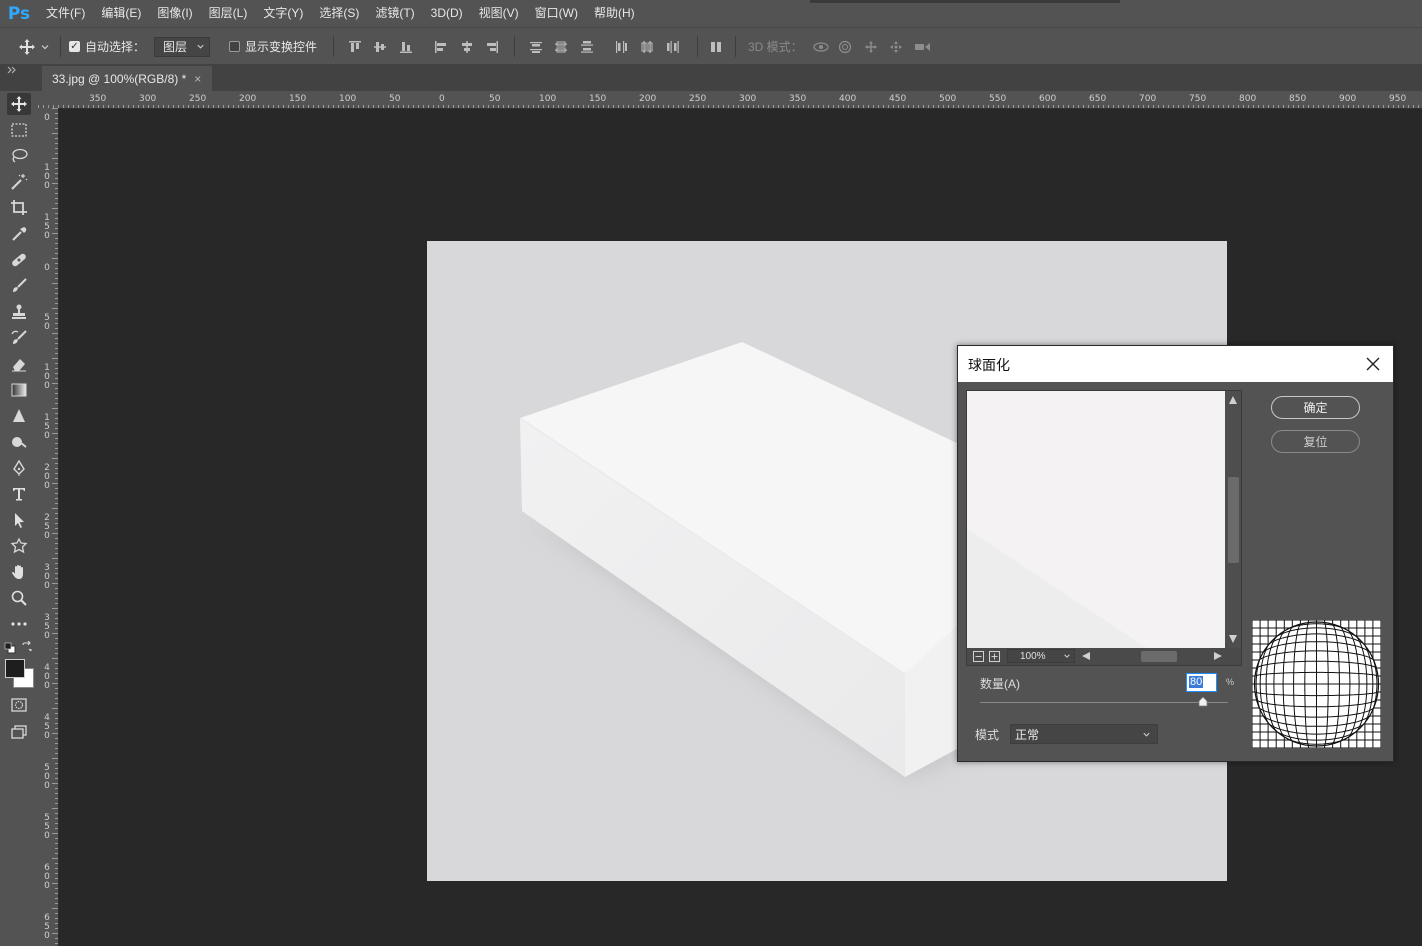 Image resolution: width=1422 pixels, height=946 pixels. What do you see at coordinates (821, 47) in the screenshot?
I see `3d-orbit-icon` at bounding box center [821, 47].